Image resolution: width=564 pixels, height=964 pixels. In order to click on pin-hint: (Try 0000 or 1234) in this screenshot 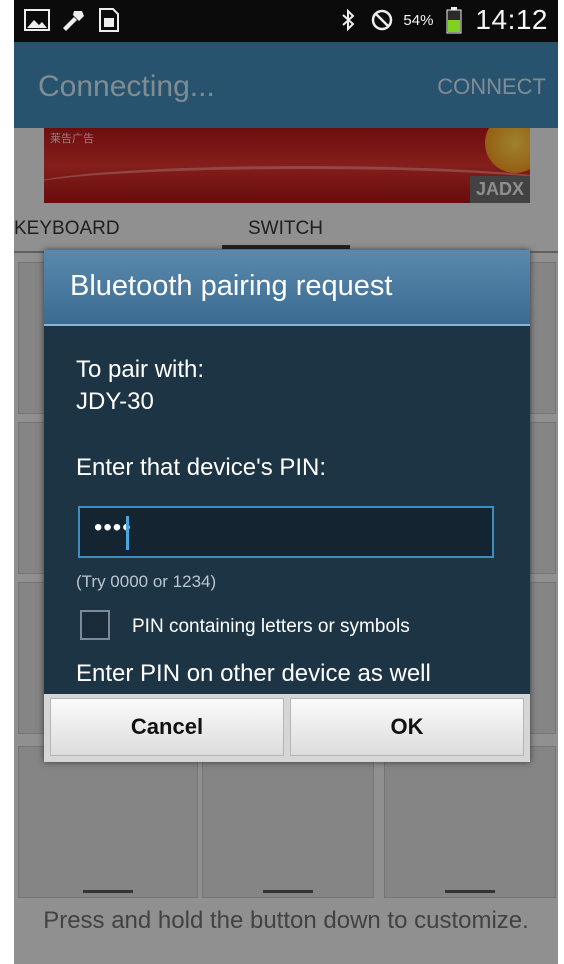, I will do `click(146, 581)`.